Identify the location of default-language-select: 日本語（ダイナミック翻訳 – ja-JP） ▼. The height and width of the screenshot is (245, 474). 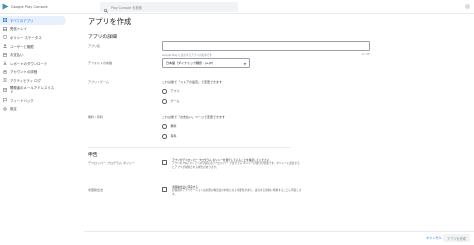
(206, 63).